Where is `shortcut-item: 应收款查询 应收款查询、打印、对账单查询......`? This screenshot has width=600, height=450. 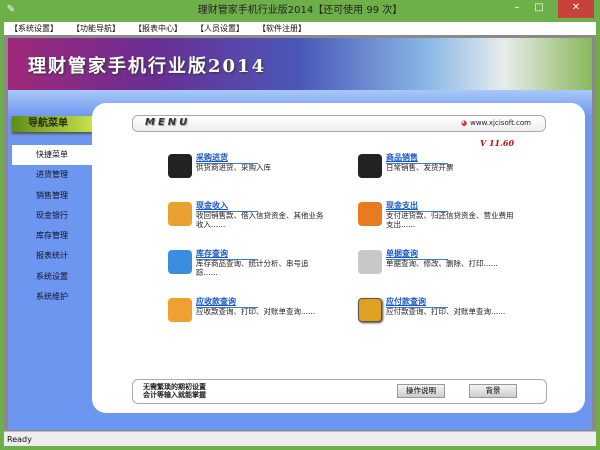 shortcut-item: 应收款查询 应收款查询、打印、对账单查询...... is located at coordinates (258, 316).